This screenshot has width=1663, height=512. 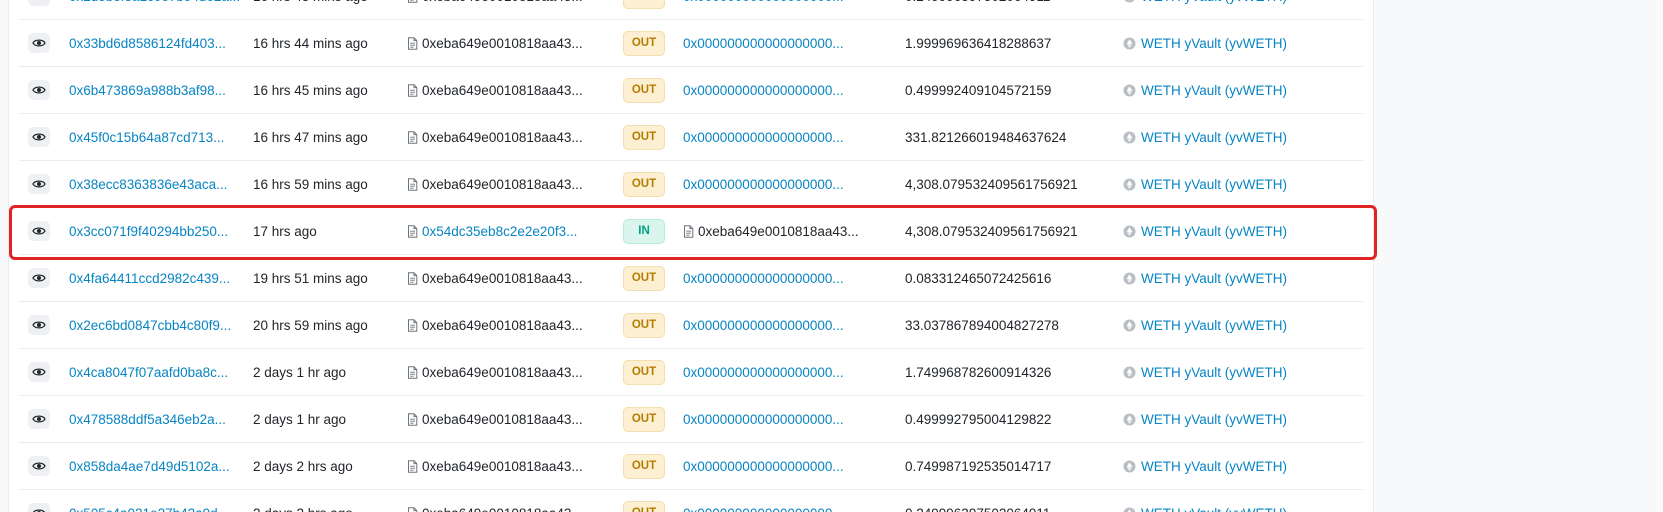 I want to click on age-cell: 2 days 1 hr ago, so click(x=328, y=372).